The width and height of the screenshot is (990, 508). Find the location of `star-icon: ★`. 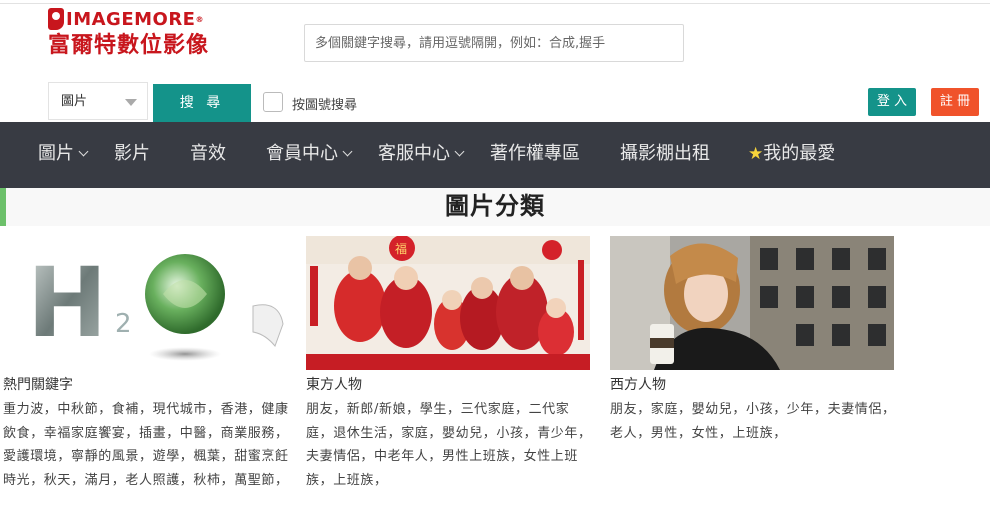

star-icon: ★ is located at coordinates (756, 154).